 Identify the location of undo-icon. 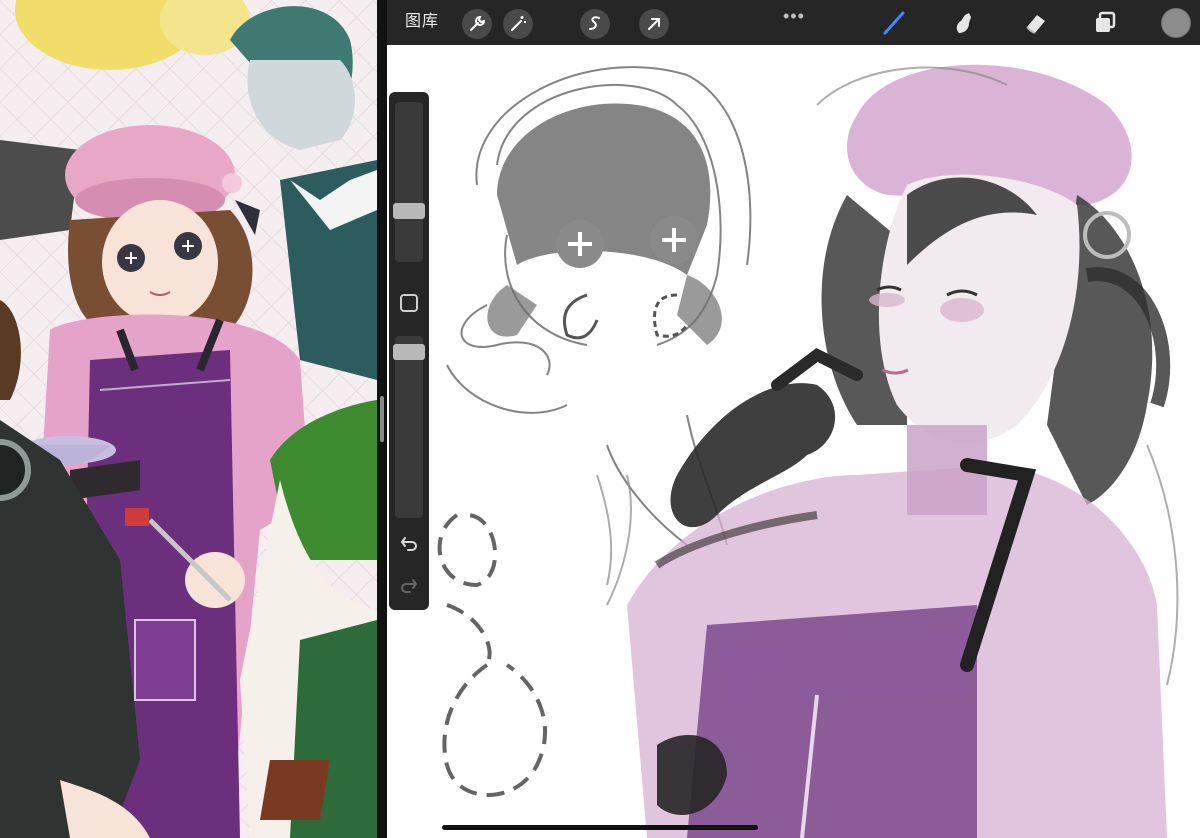
(409, 543).